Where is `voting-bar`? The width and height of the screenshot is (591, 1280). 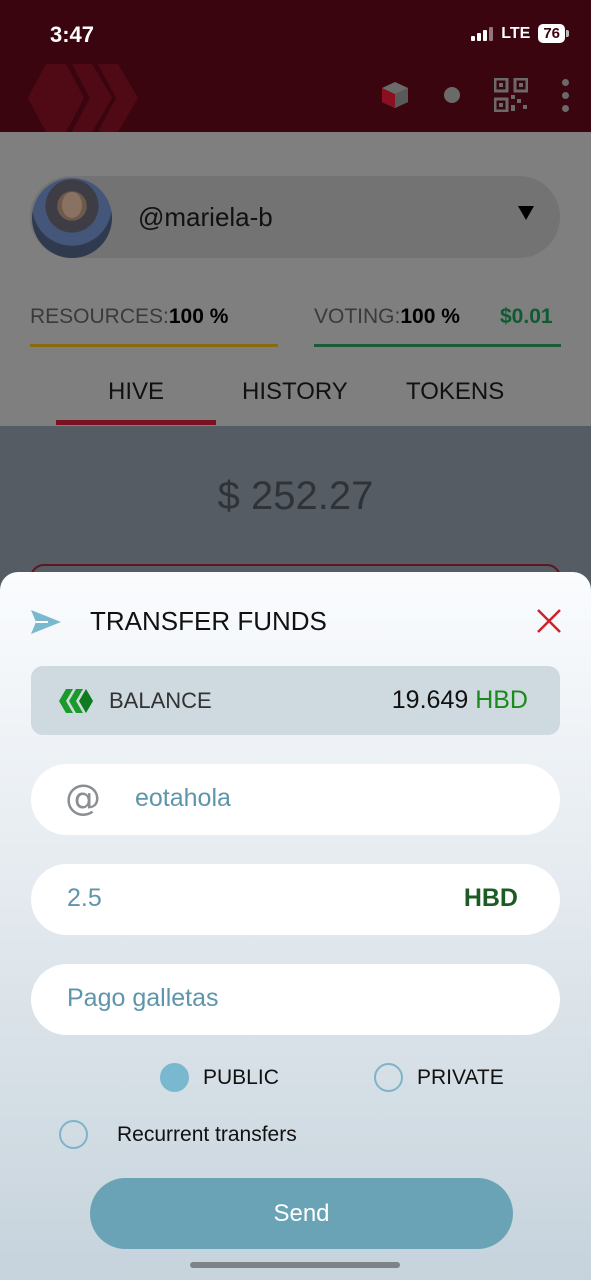 voting-bar is located at coordinates (437, 345).